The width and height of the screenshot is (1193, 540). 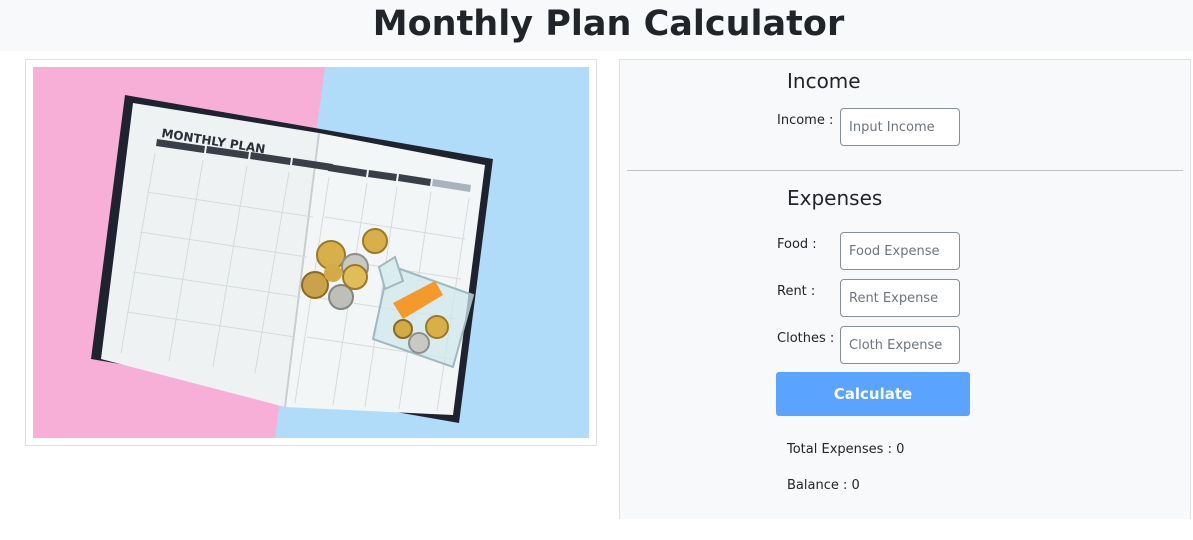 What do you see at coordinates (900, 251) in the screenshot?
I see `food-expense-input` at bounding box center [900, 251].